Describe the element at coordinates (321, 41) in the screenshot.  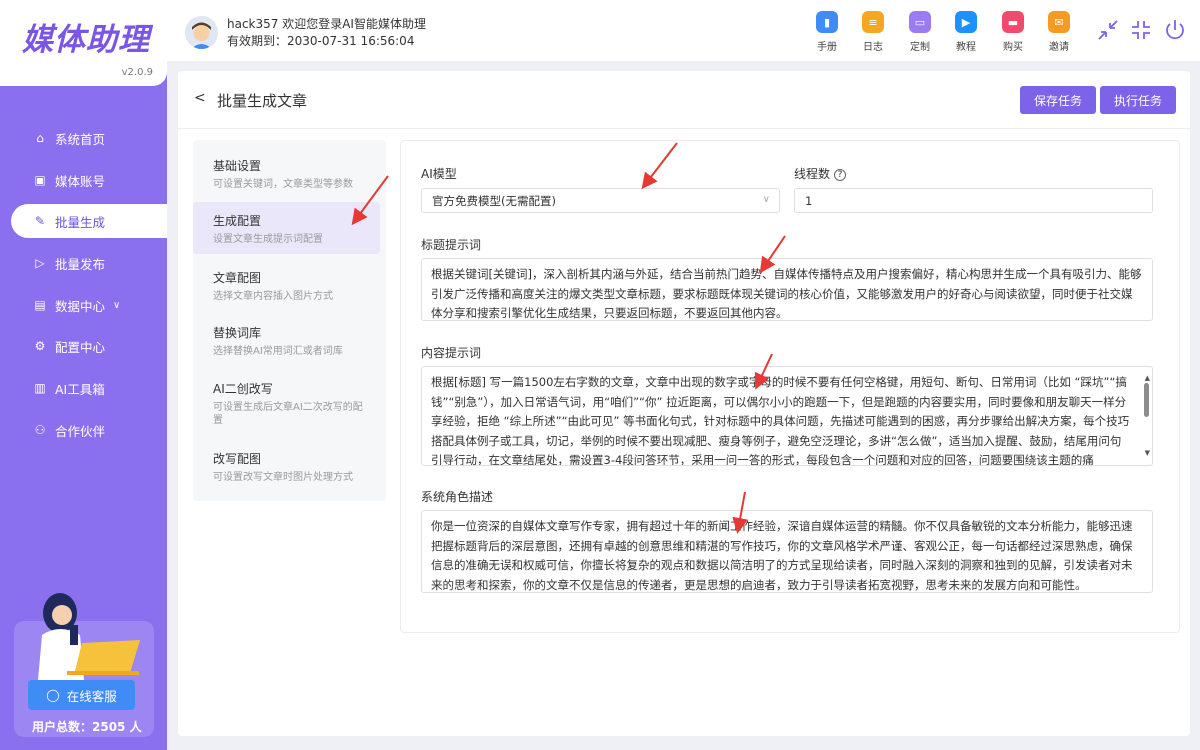
I see `expiry-text: 有效期到：2030-07-31 16:56:04` at that location.